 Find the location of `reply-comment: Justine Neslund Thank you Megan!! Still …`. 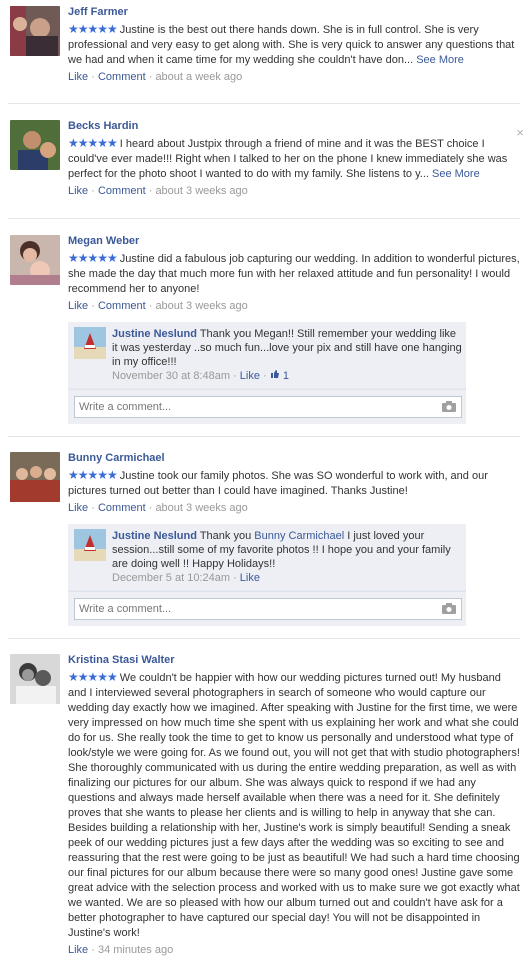

reply-comment: Justine Neslund Thank you Megan!! Still … is located at coordinates (267, 355).